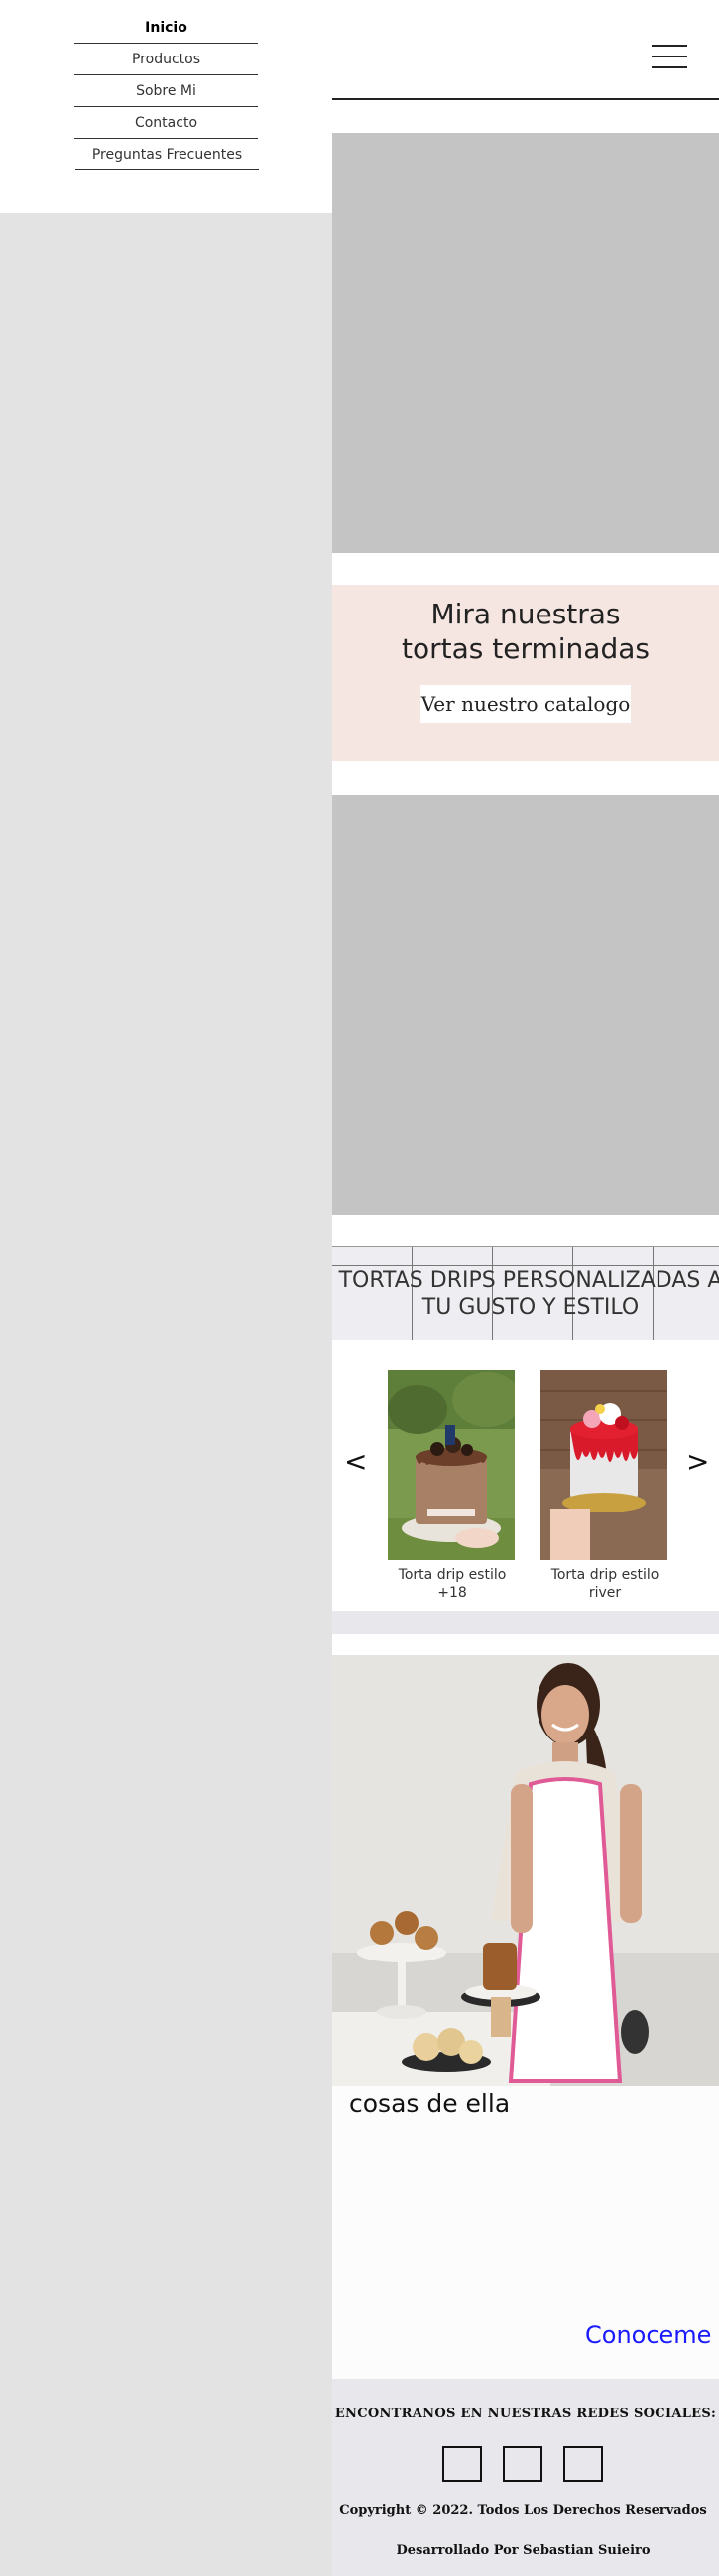 Image resolution: width=719 pixels, height=2576 pixels. What do you see at coordinates (525, 1005) in the screenshot?
I see `secondary-image-placeholder` at bounding box center [525, 1005].